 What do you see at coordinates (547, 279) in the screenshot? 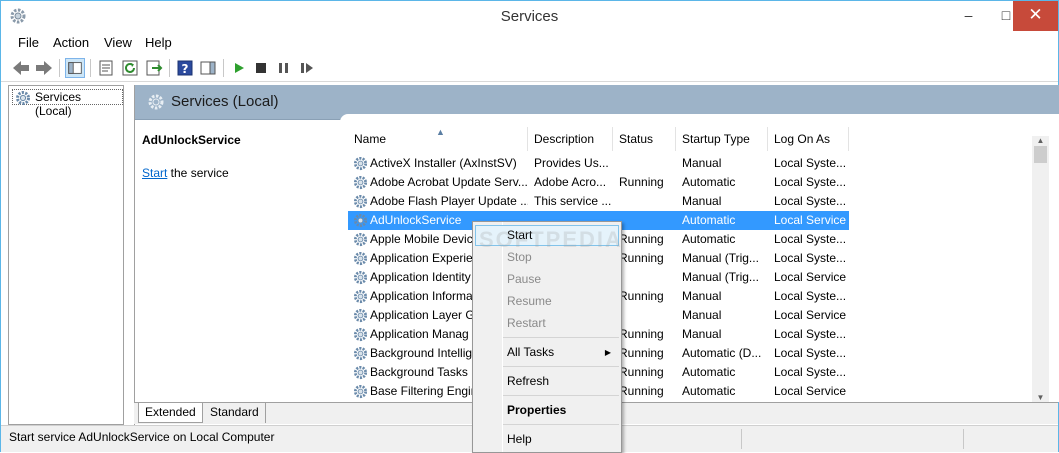
I see `context-menu-pause: Pause` at bounding box center [547, 279].